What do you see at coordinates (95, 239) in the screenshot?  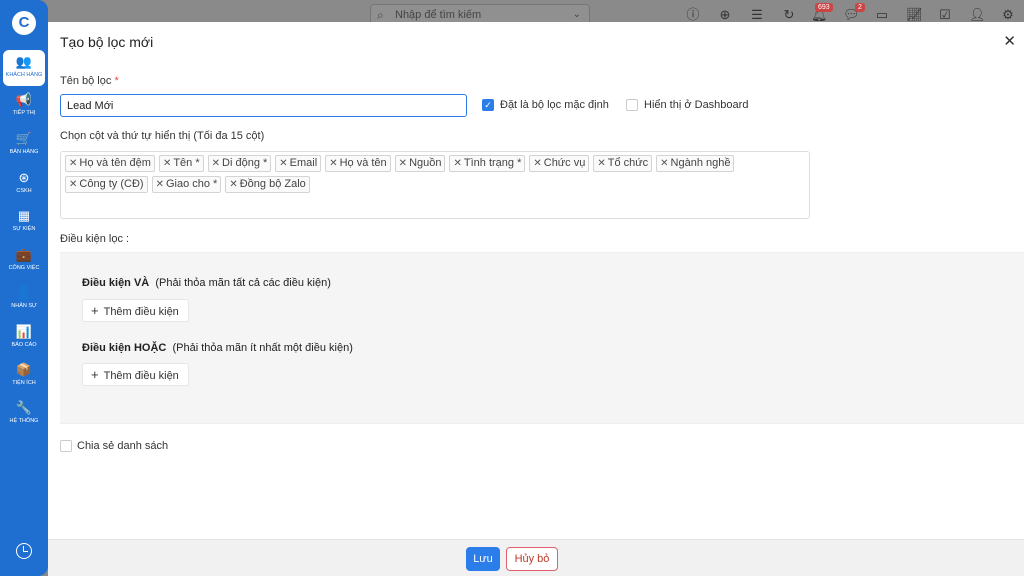 I see `conditions-label: Điều kiện lọc :` at bounding box center [95, 239].